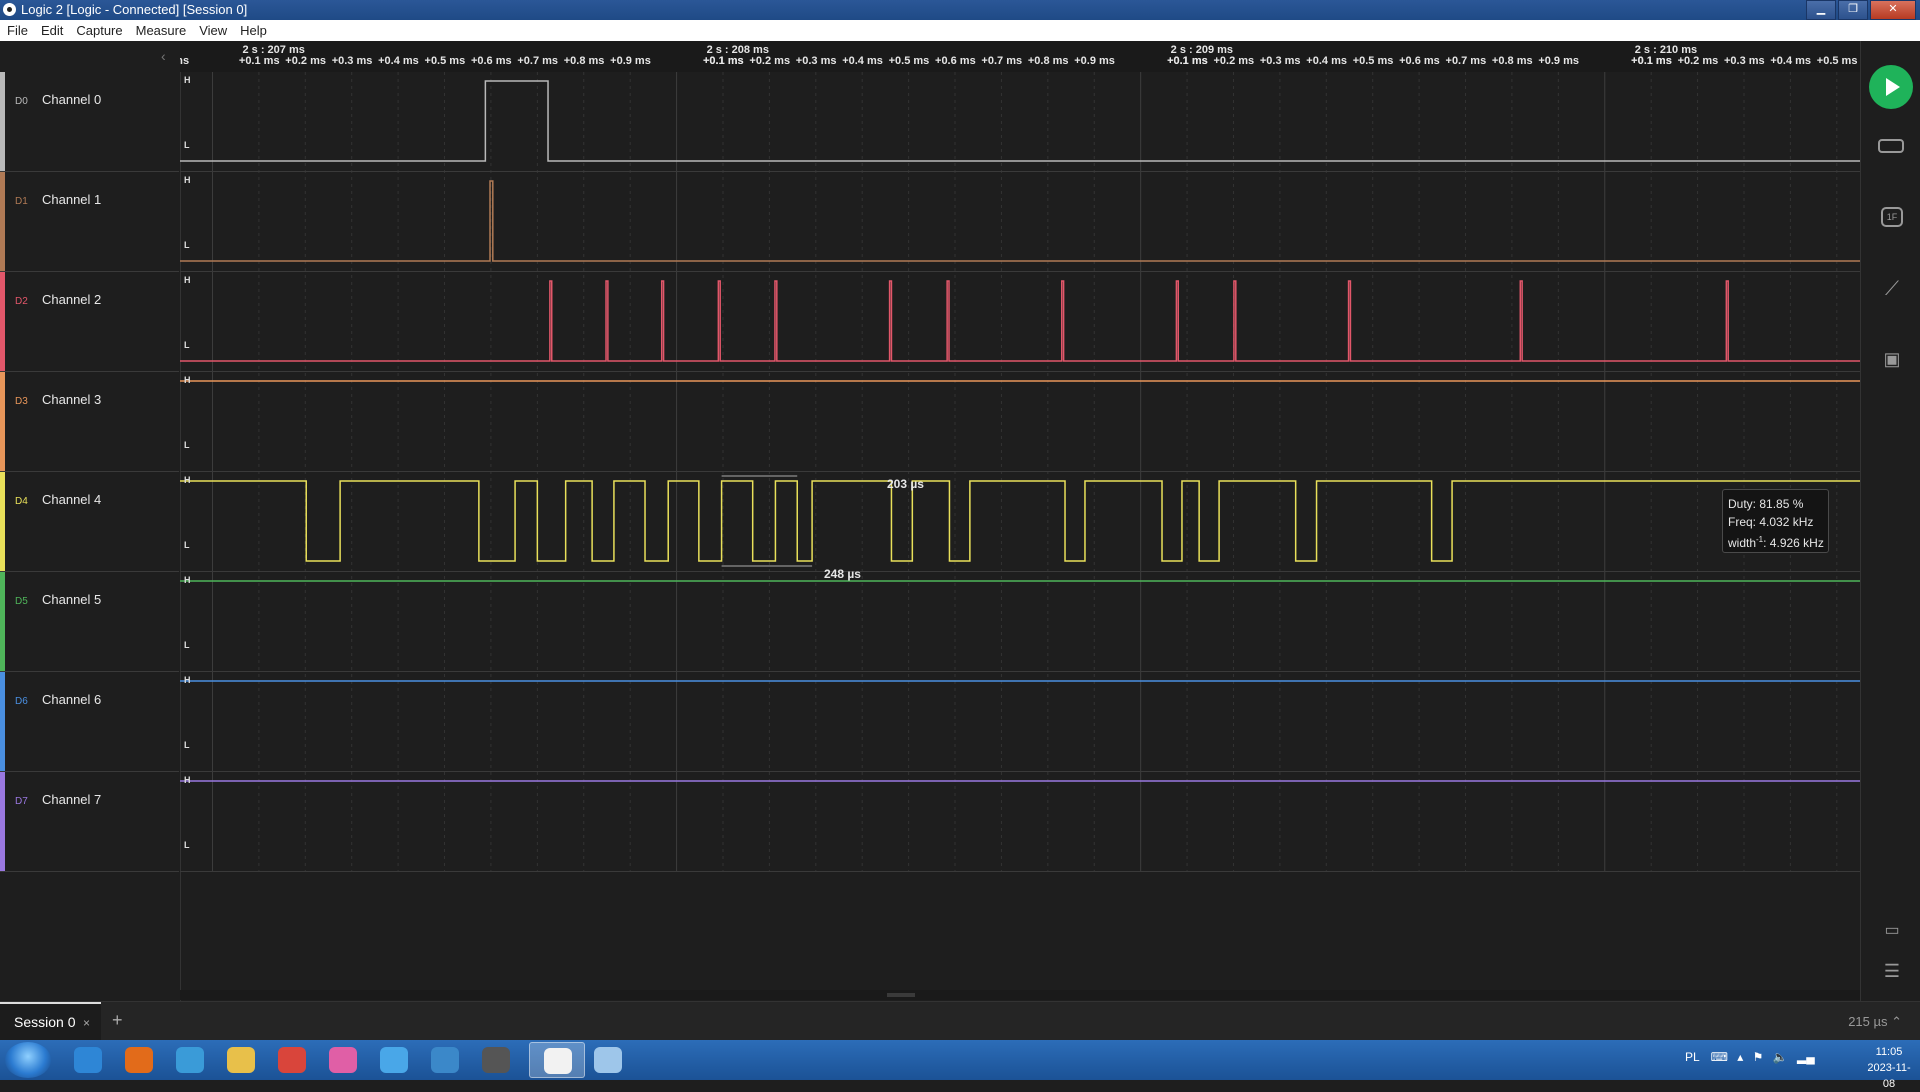 The image size is (1920, 1092). Describe the element at coordinates (71, 799) in the screenshot. I see `channel-name: Channel 7` at that location.